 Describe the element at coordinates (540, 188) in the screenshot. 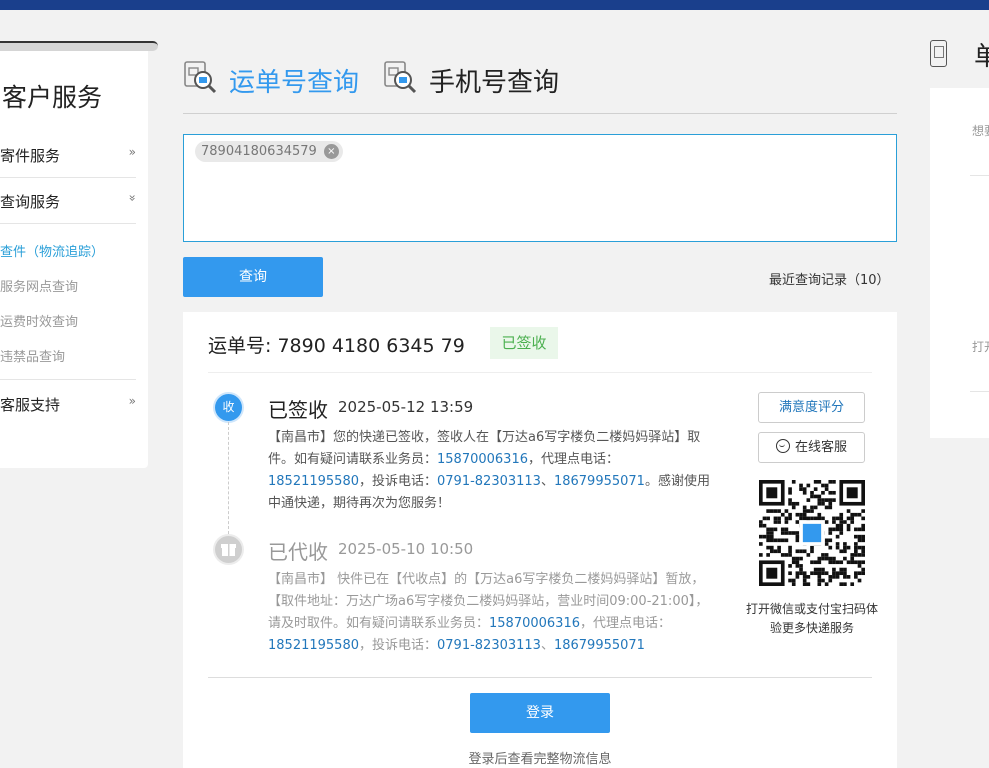

I see `waybill-input-box: 78904180634579 ×` at that location.